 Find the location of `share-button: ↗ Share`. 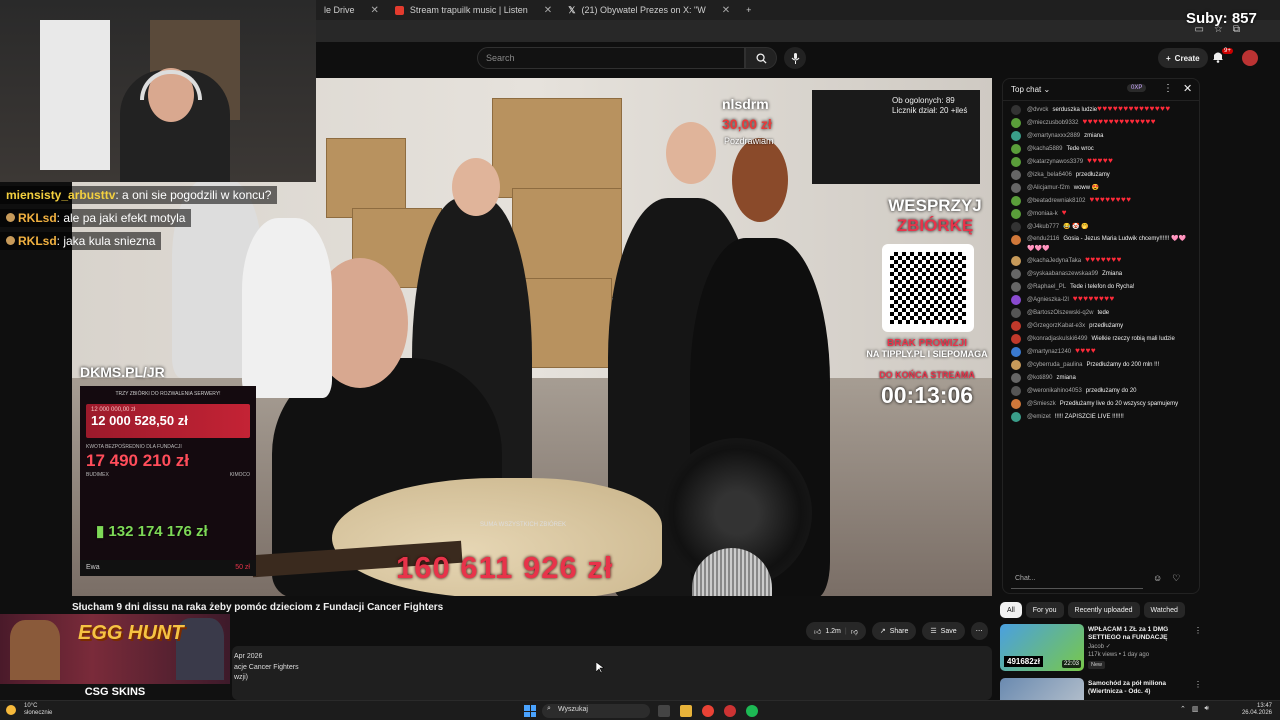

share-button: ↗ Share is located at coordinates (894, 631).